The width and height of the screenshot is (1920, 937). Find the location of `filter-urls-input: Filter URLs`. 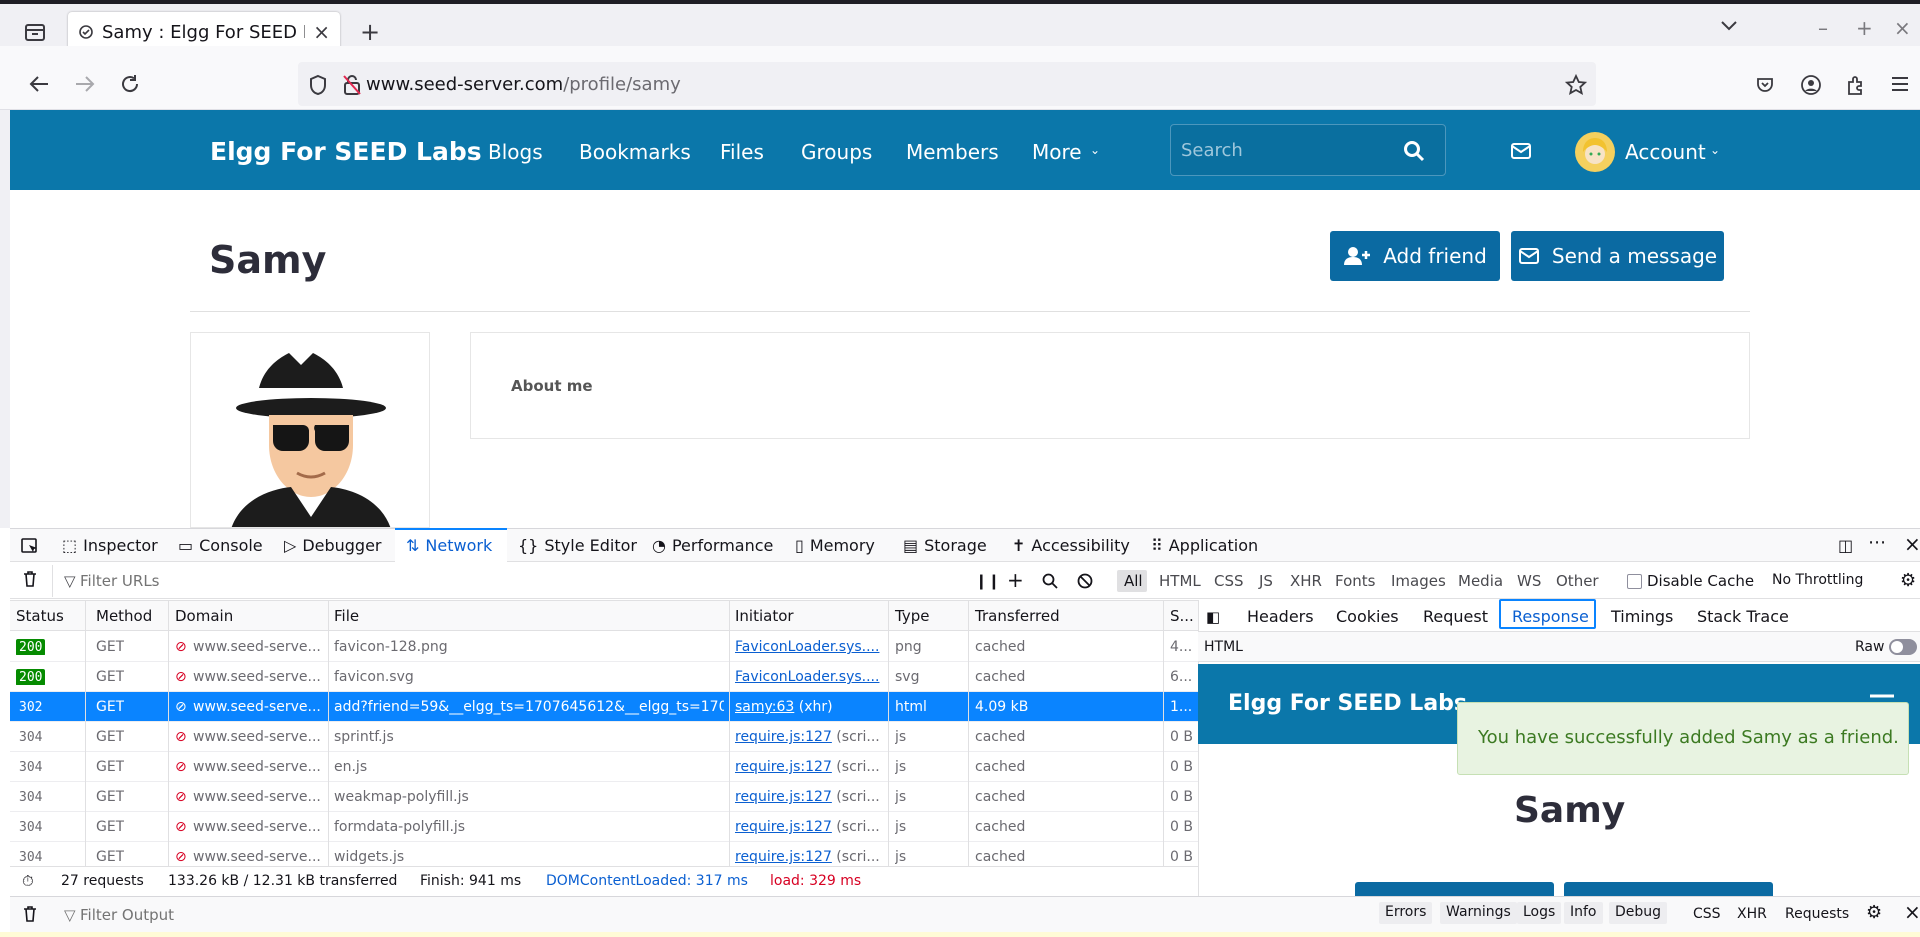

filter-urls-input: Filter URLs is located at coordinates (120, 581).